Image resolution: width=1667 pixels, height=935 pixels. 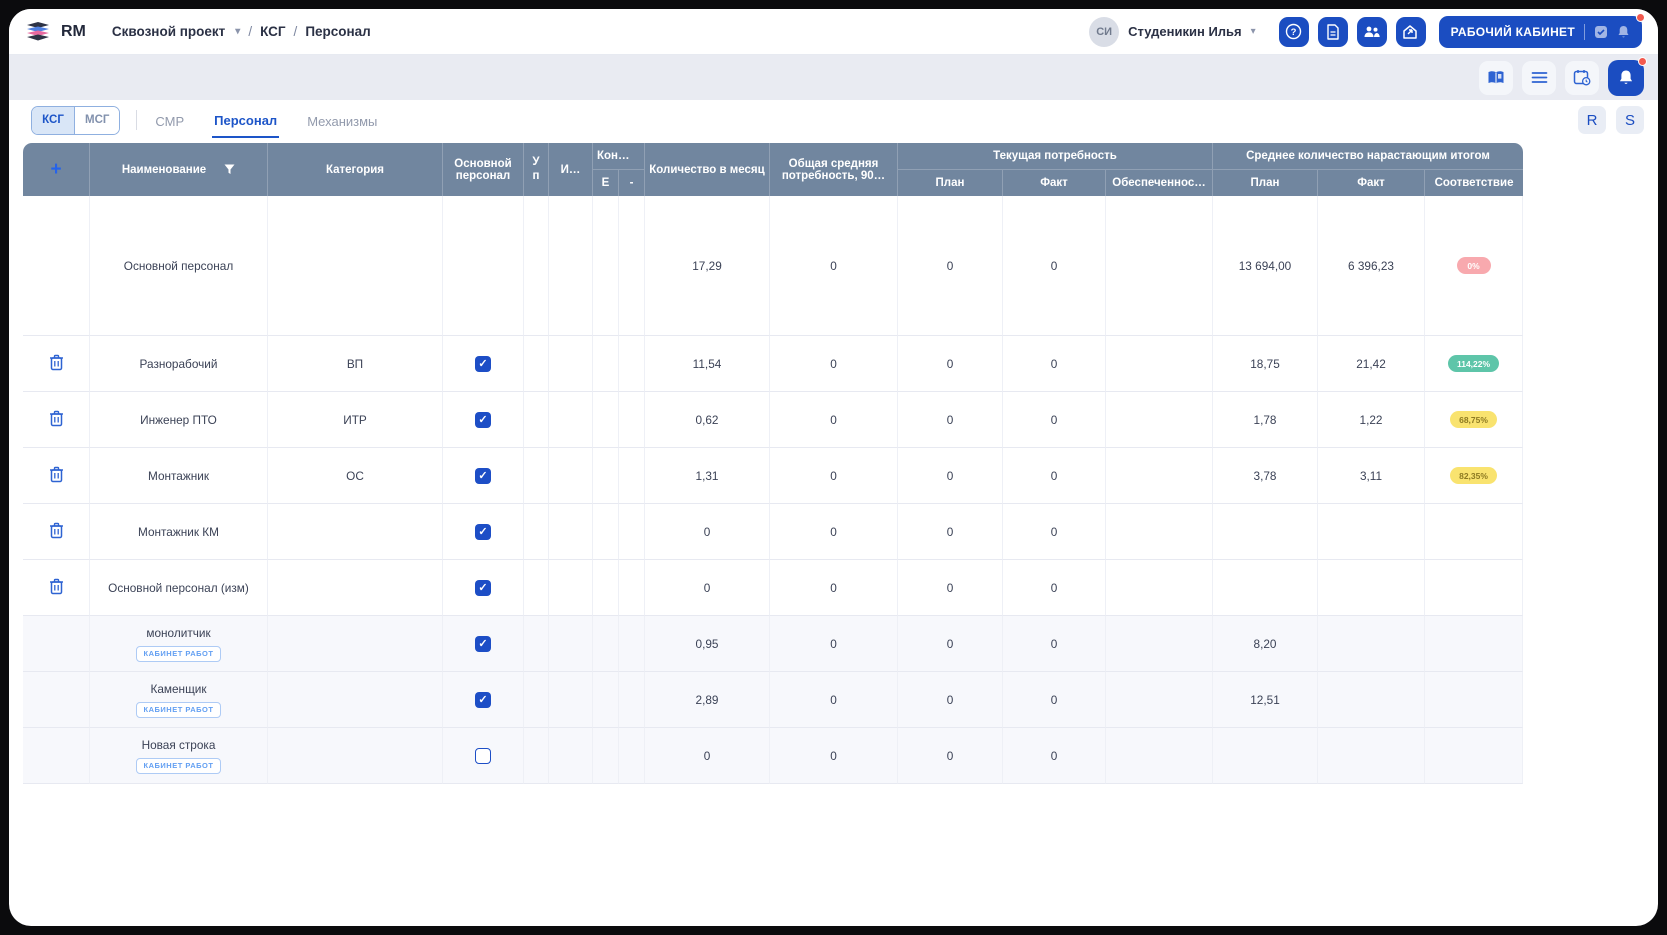 What do you see at coordinates (229, 169) in the screenshot?
I see `filter-icon` at bounding box center [229, 169].